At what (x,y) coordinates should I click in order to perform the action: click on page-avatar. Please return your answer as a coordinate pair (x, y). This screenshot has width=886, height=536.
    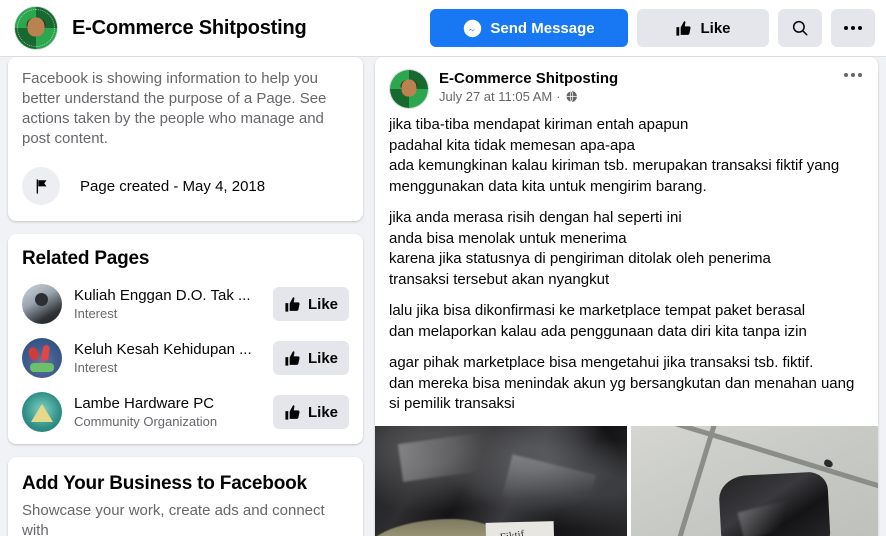
    Looking at the image, I should click on (36, 28).